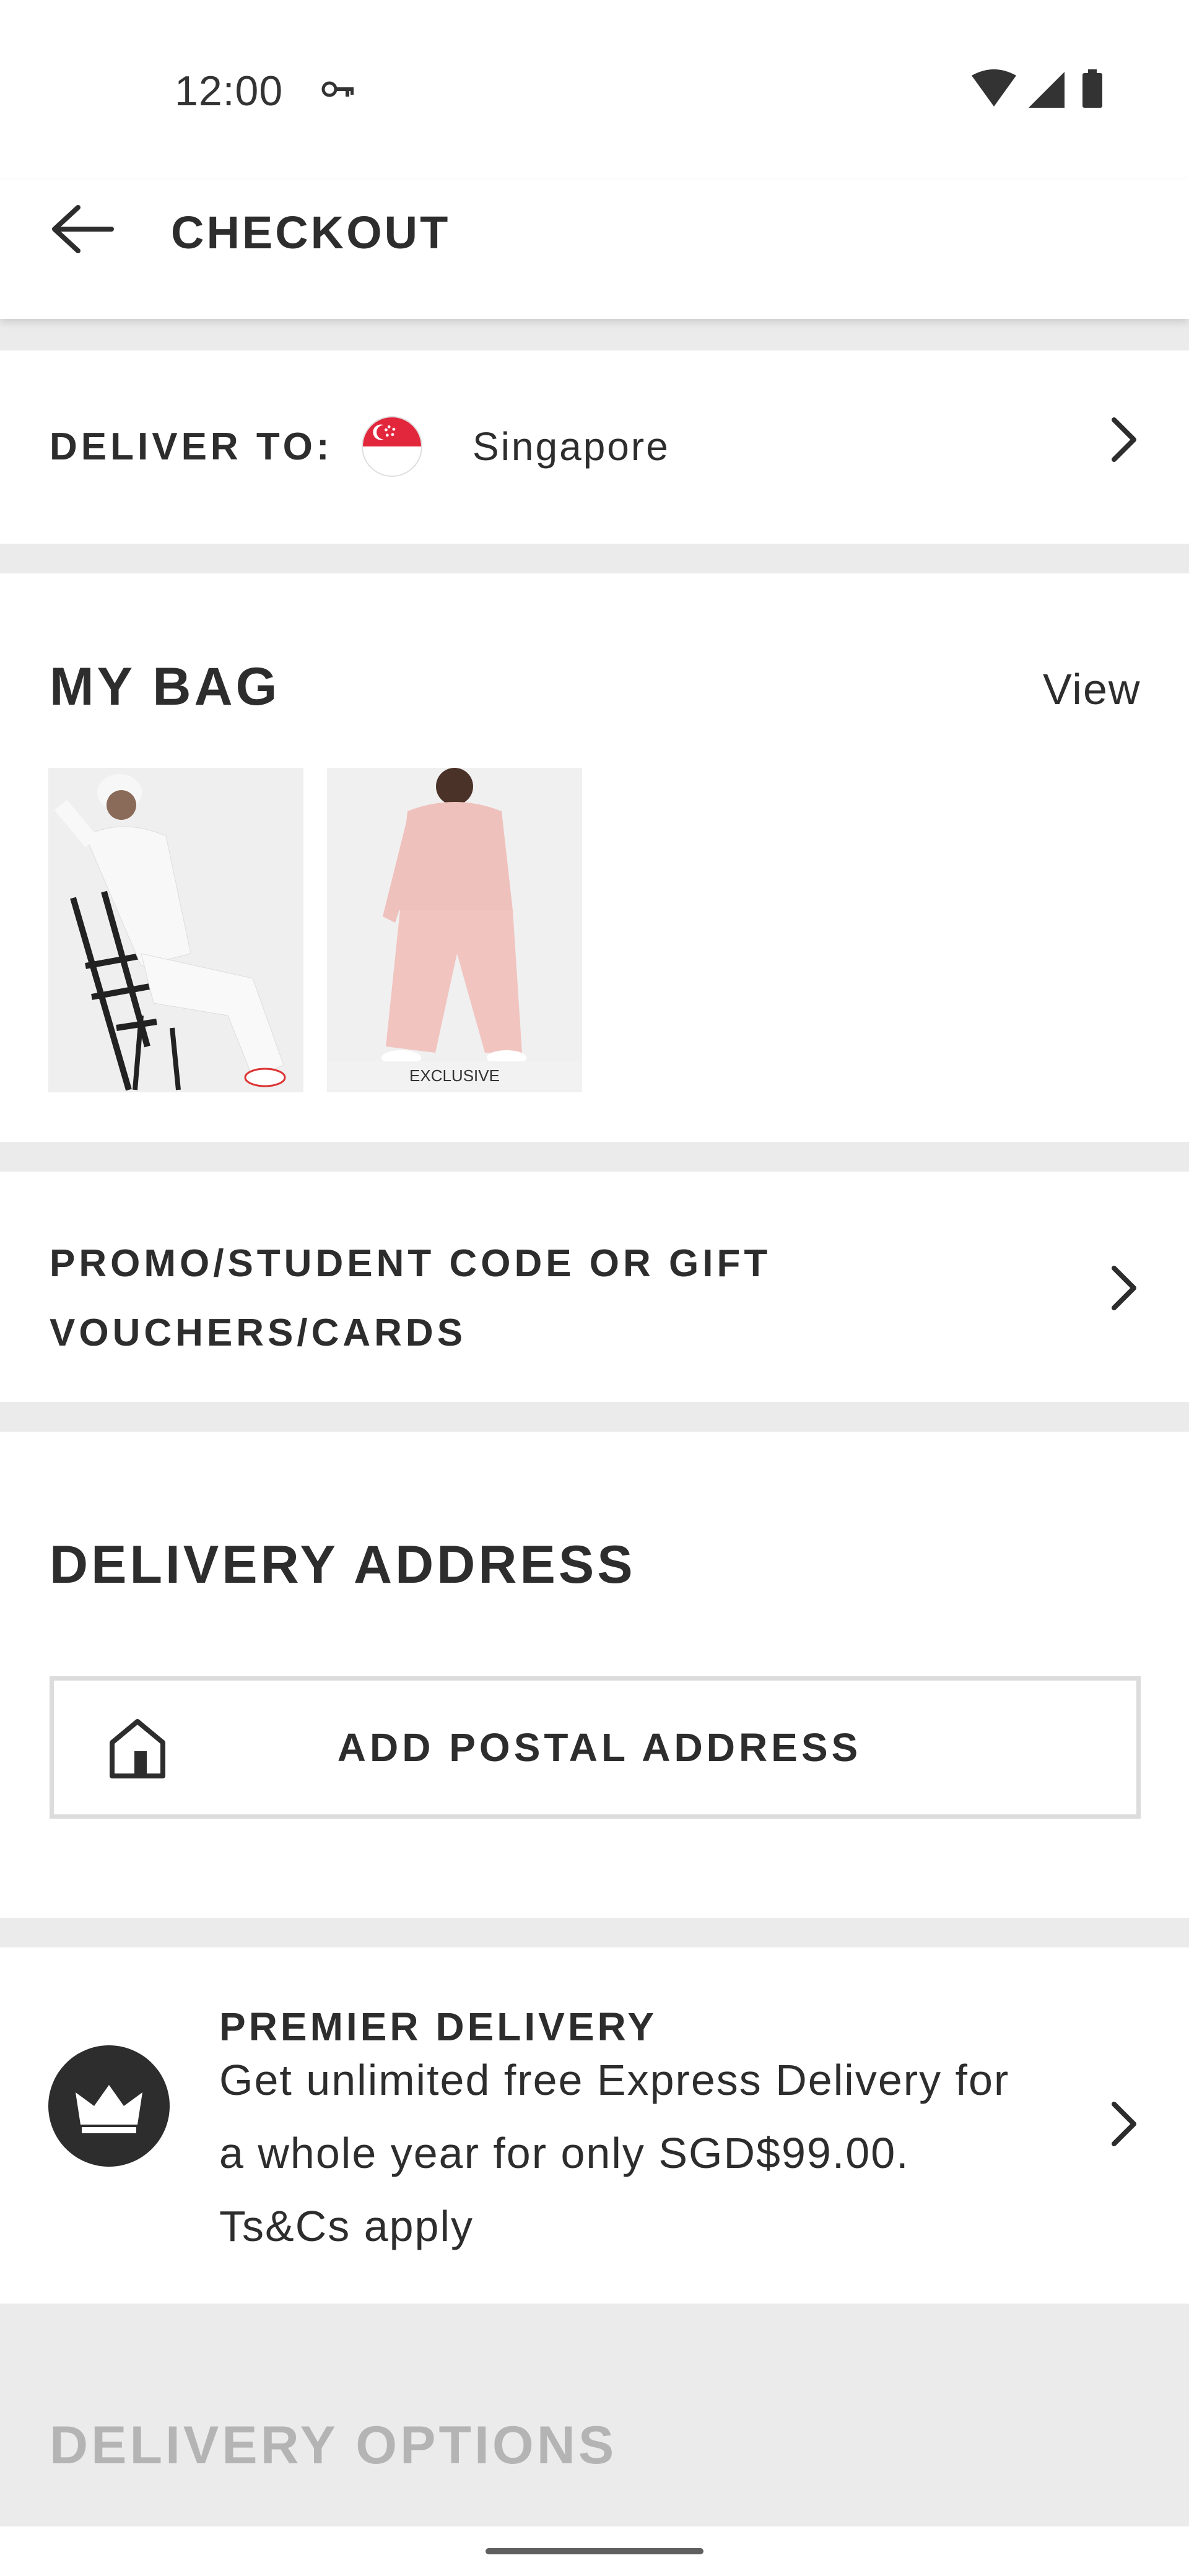 Image resolution: width=1189 pixels, height=2576 pixels. Describe the element at coordinates (343, 1565) in the screenshot. I see `delivery-address-title: DELIVERY ADDRESS` at that location.